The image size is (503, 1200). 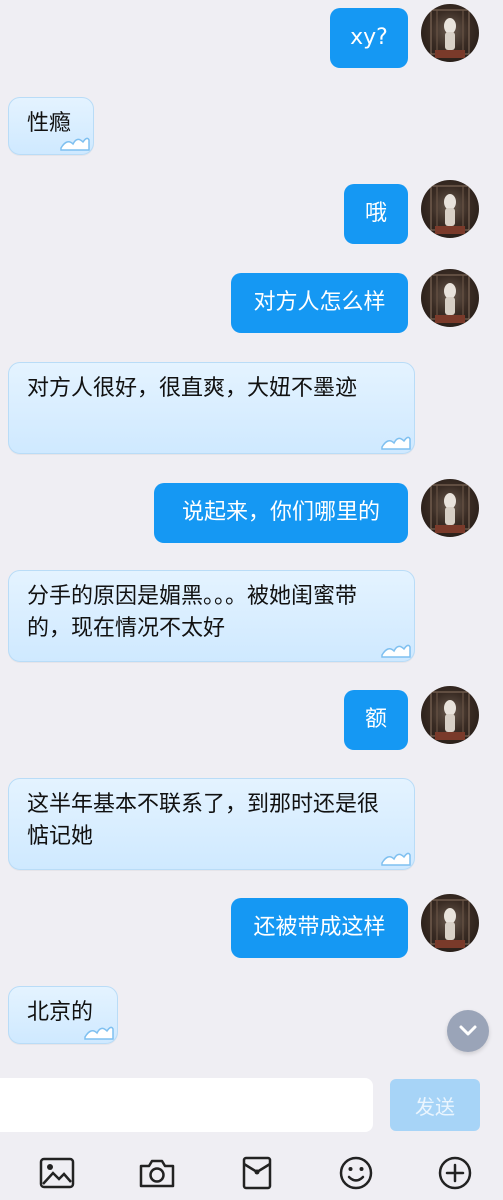 I want to click on message-bubble-incoming: 北京的, so click(x=63, y=1015).